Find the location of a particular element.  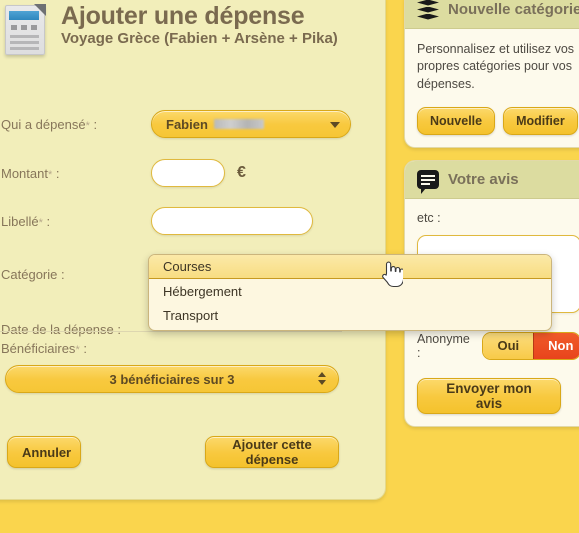

form-row-payer: Qui a dépensé* : Fabien is located at coordinates (187, 124).